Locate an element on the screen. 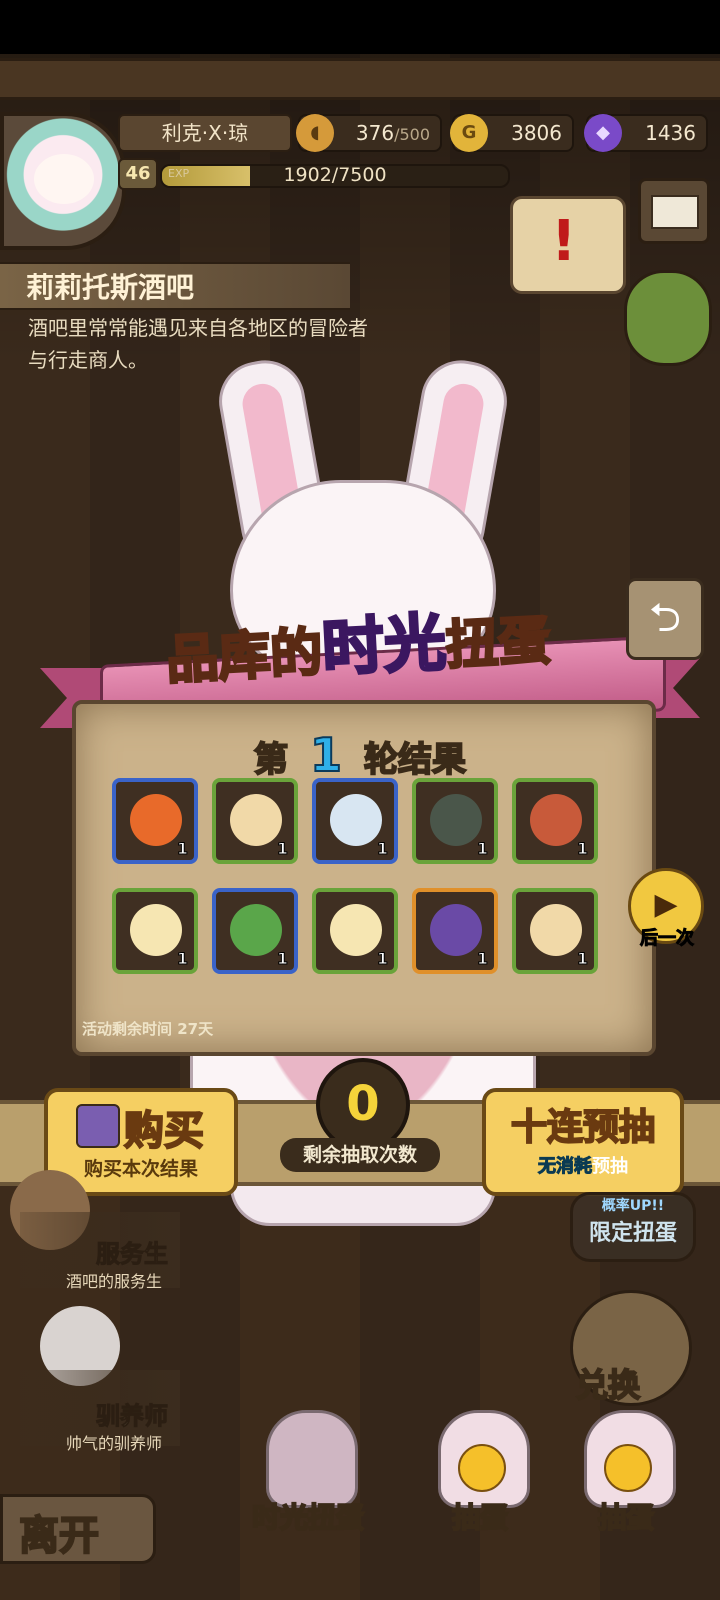 The width and height of the screenshot is (720, 1600). fire-horn-icon is located at coordinates (156, 820).